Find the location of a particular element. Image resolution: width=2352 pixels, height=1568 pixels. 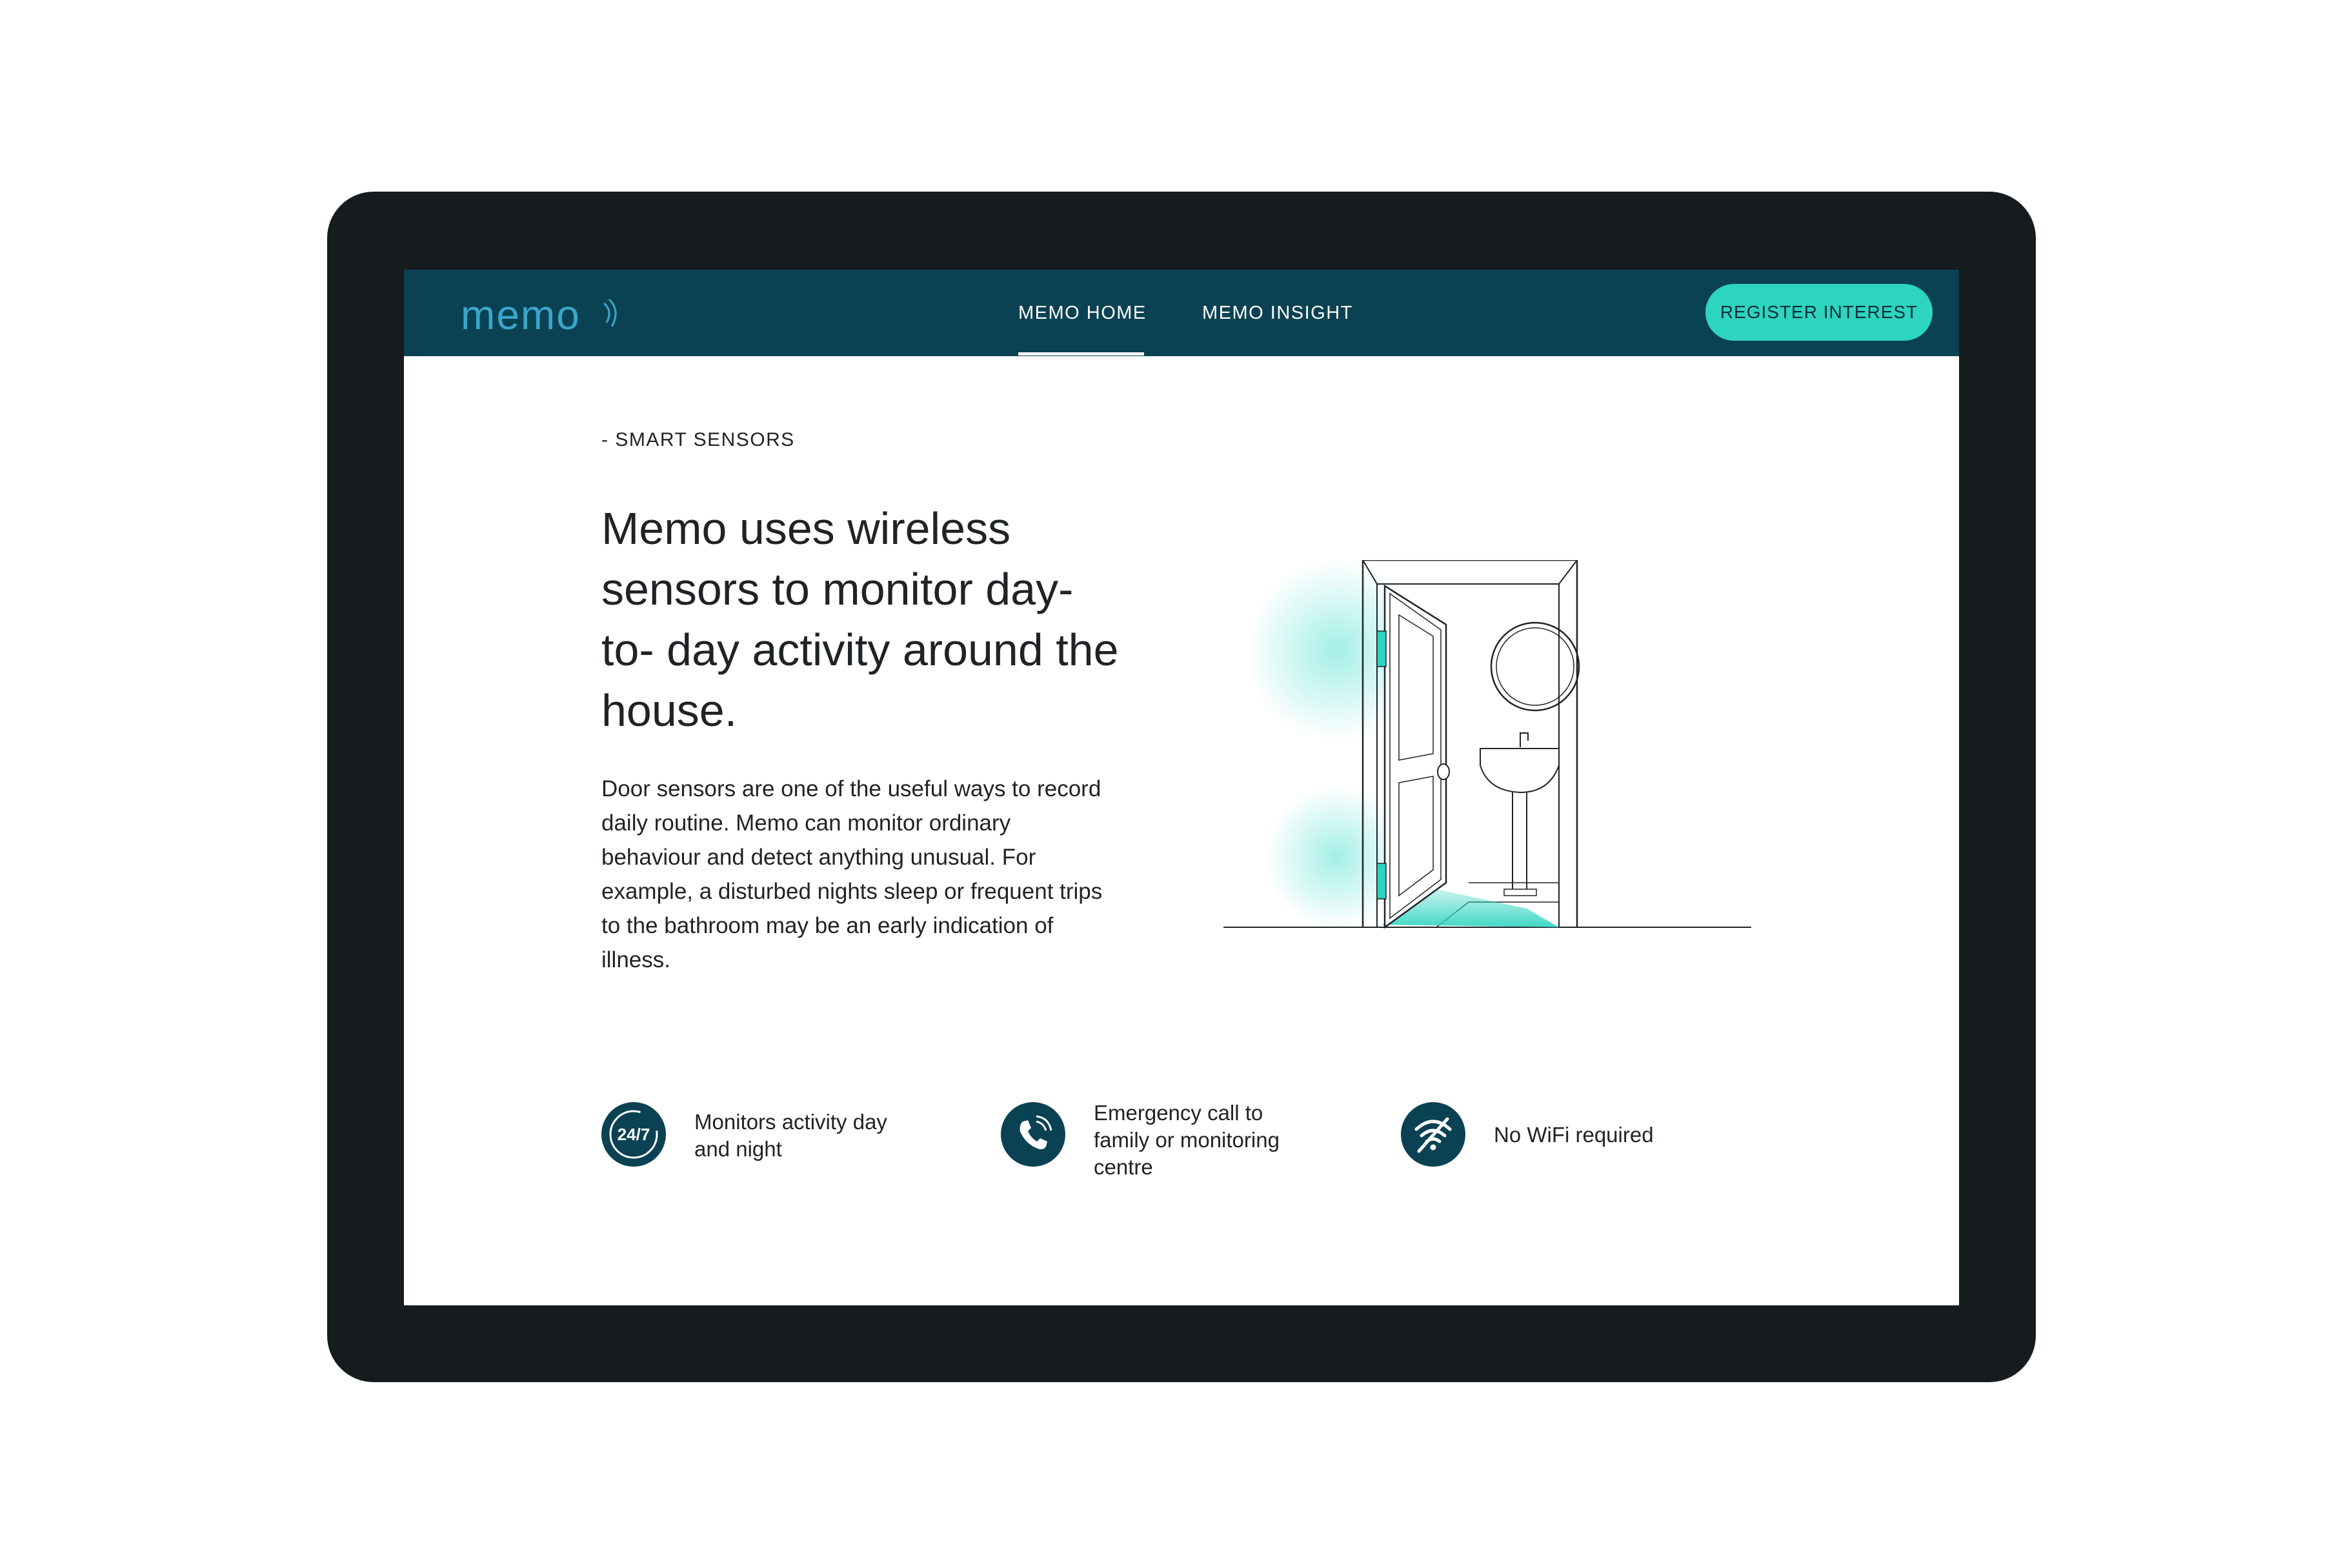

register-interest-button: REGISTER INTEREST is located at coordinates (1819, 312).